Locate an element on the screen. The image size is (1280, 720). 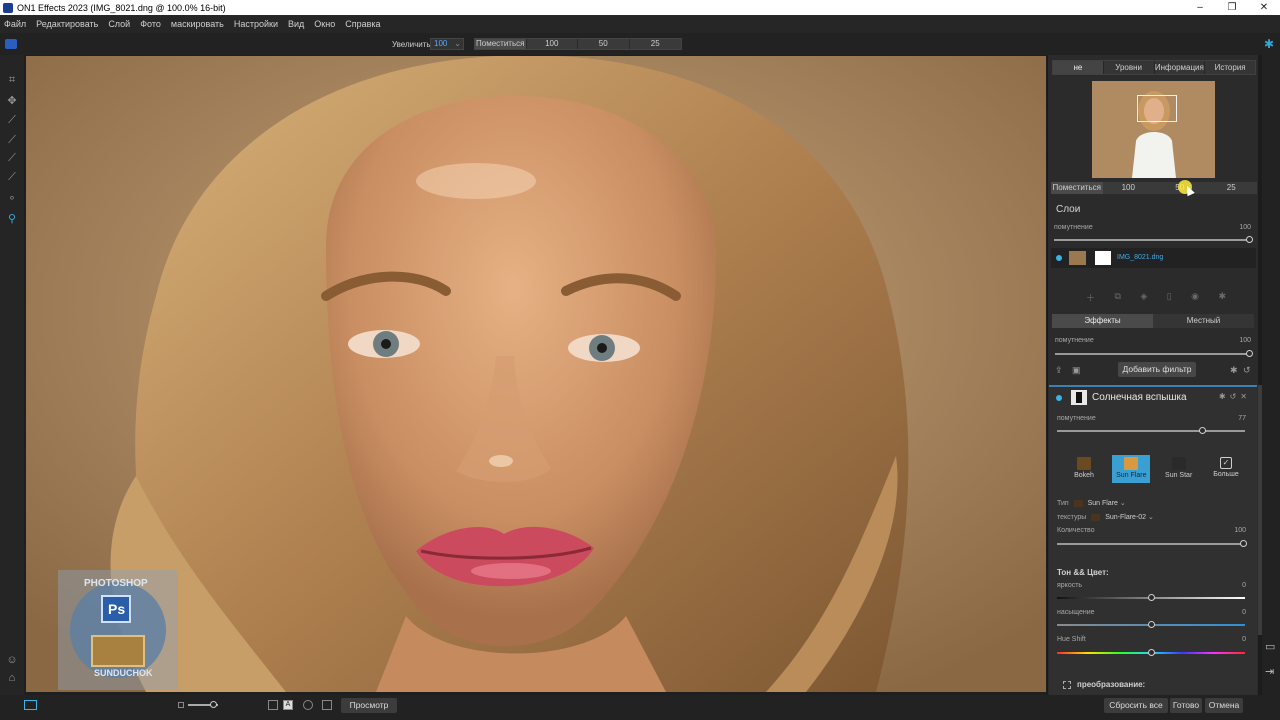
filter-header-icons: ✱↺✕ is located at coordinates (1235, 396).